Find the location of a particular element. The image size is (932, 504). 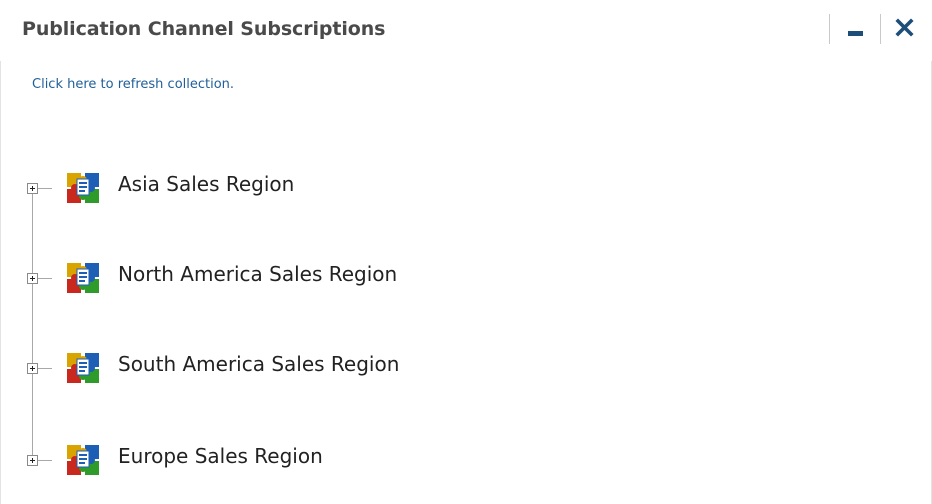

tree-node-label: Asia Sales Region is located at coordinates (206, 184).